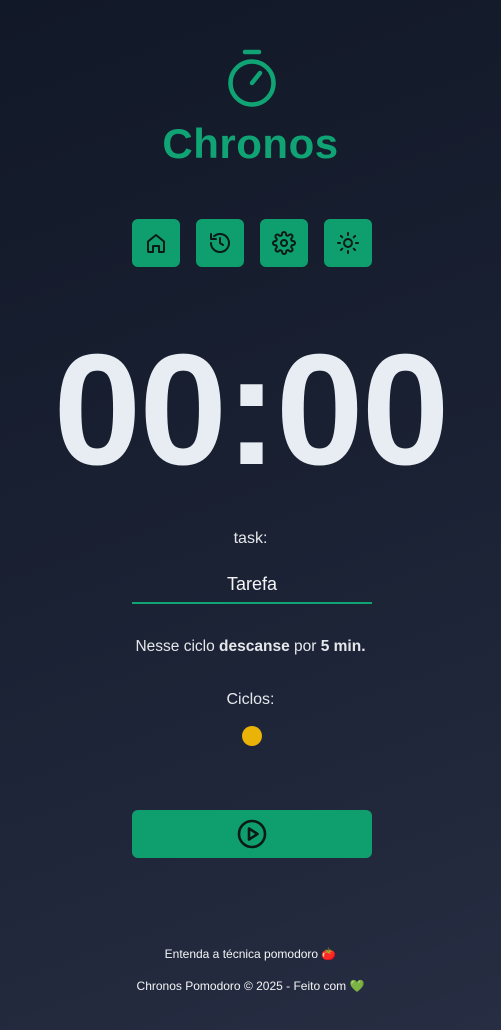 The width and height of the screenshot is (501, 1030). Describe the element at coordinates (252, 243) in the screenshot. I see `main-menu` at that location.